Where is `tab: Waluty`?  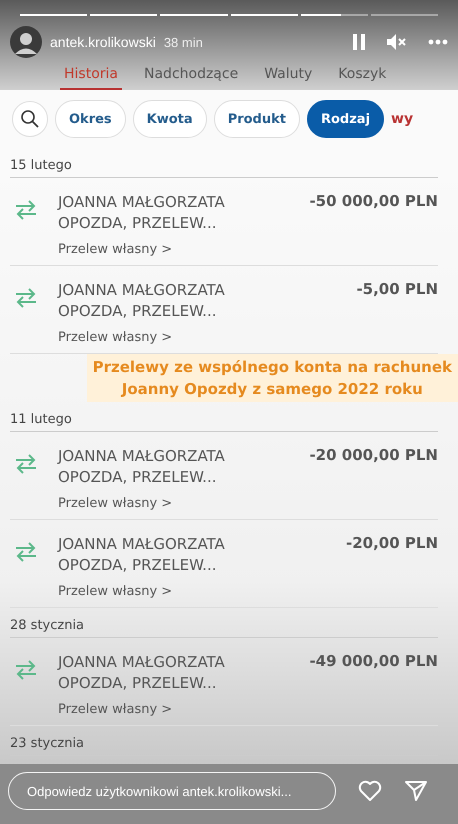 tab: Waluty is located at coordinates (288, 77).